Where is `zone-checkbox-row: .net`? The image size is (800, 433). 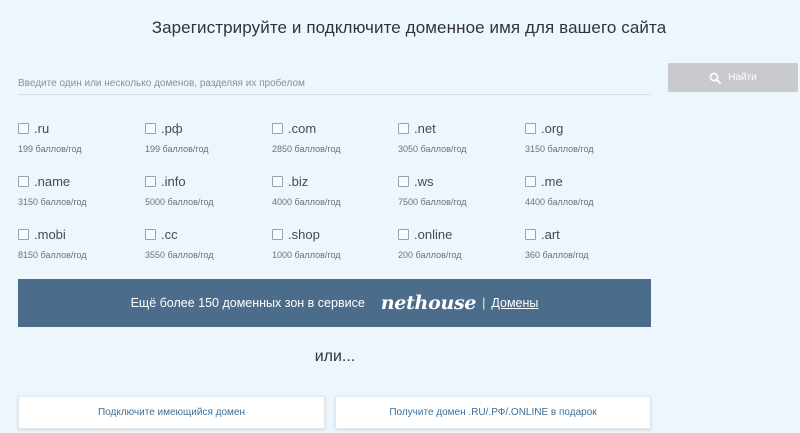
zone-checkbox-row: .net is located at coordinates (453, 128).